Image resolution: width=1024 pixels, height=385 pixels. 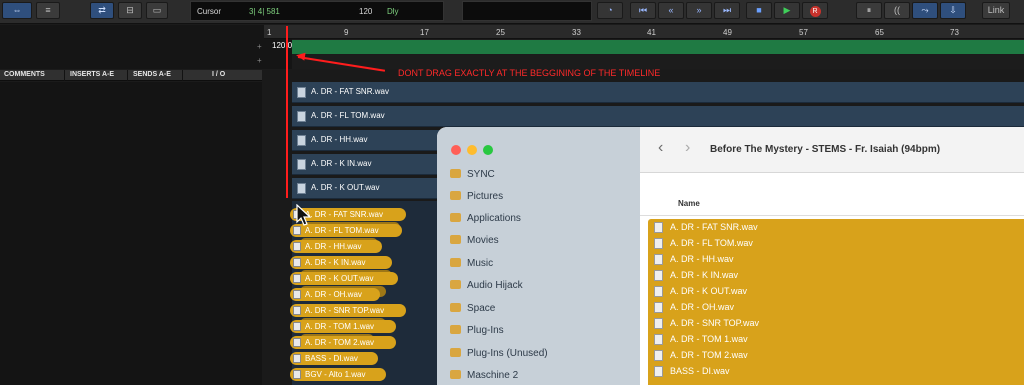 I want to click on online-button: ◔, so click(x=610, y=10).